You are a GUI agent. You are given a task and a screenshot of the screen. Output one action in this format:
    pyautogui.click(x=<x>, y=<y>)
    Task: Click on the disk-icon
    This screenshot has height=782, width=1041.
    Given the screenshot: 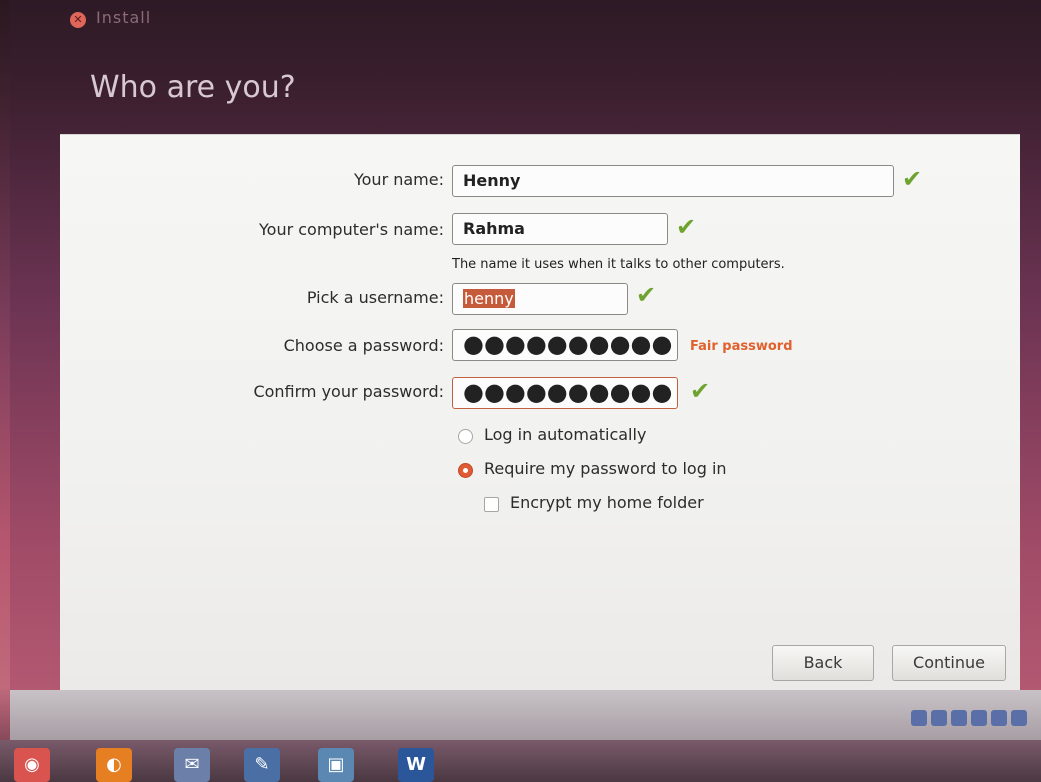 What is the action you would take?
    pyautogui.click(x=919, y=718)
    